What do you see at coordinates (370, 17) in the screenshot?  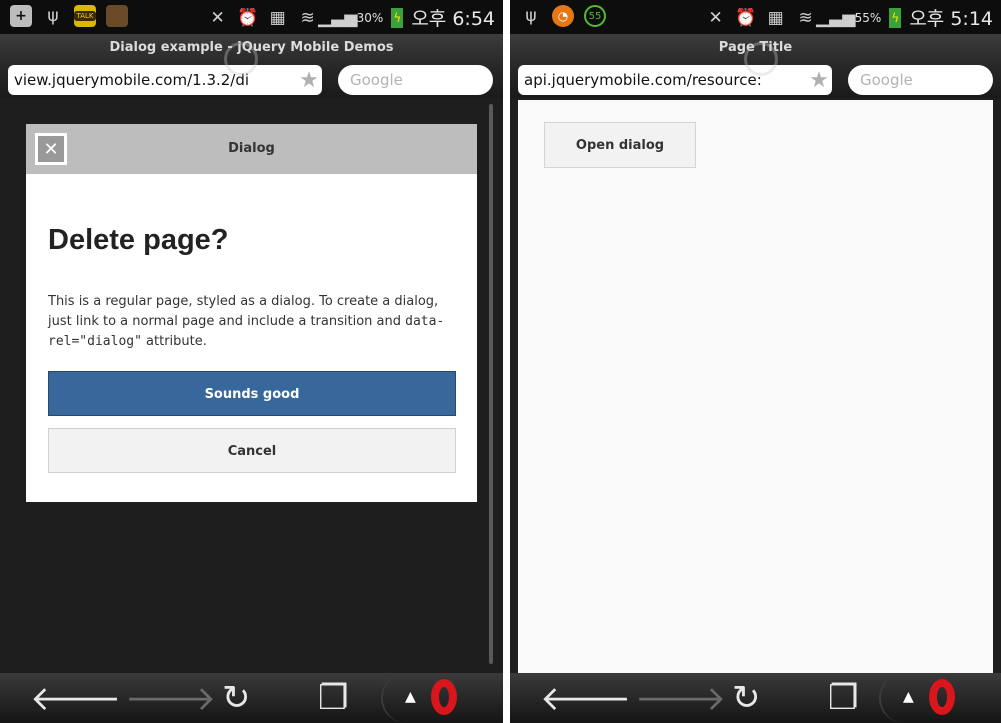 I see `battery-percent: 30%` at bounding box center [370, 17].